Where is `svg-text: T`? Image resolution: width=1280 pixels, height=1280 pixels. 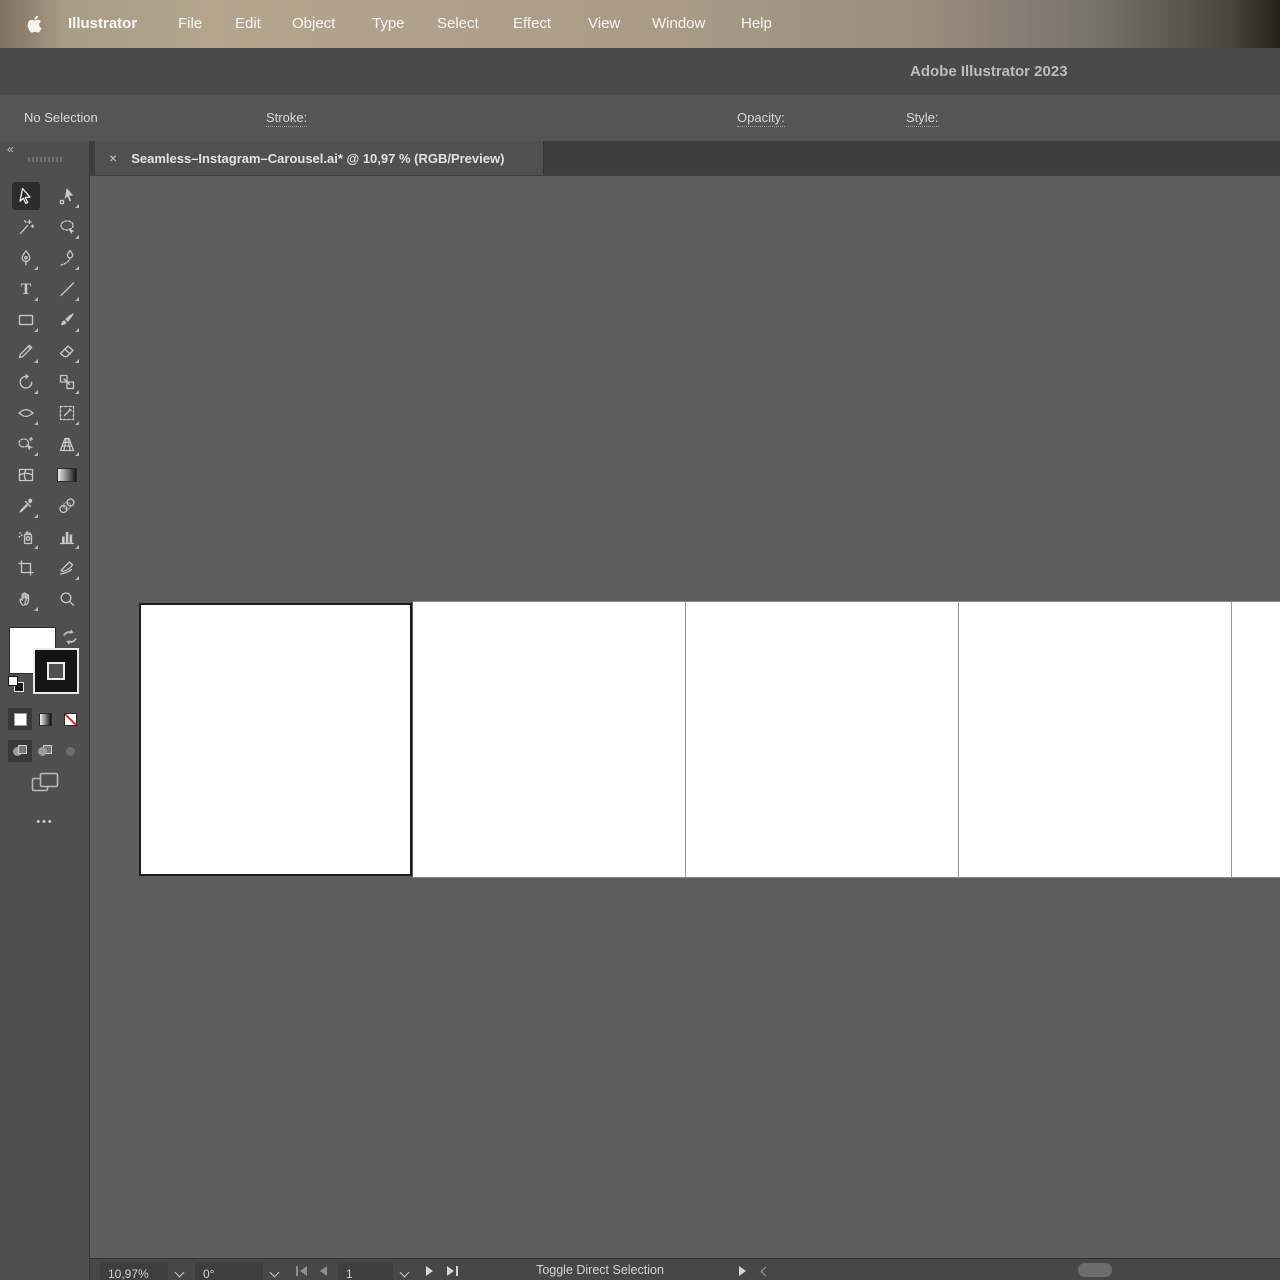 svg-text: T is located at coordinates (26, 289).